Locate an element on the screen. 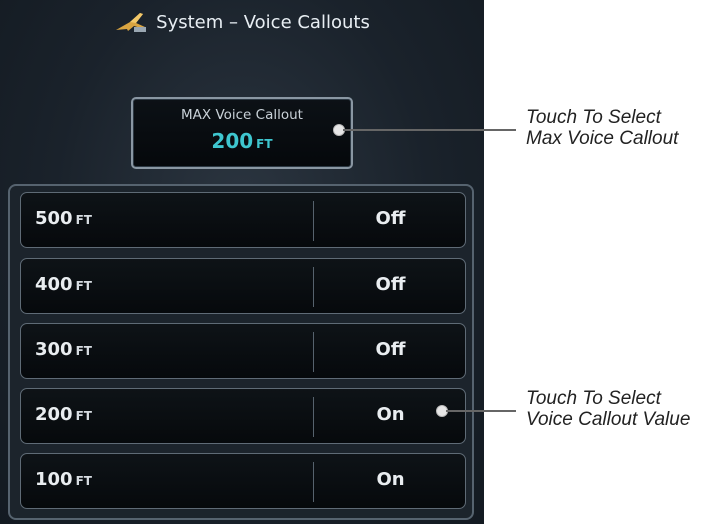  row-altitude: 400 FT is located at coordinates (63, 284).